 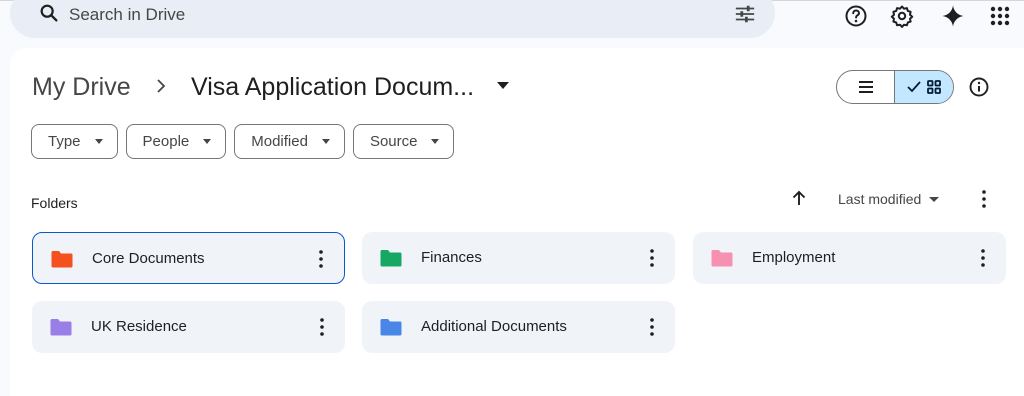 What do you see at coordinates (161, 86) in the screenshot?
I see `chevron-right-icon` at bounding box center [161, 86].